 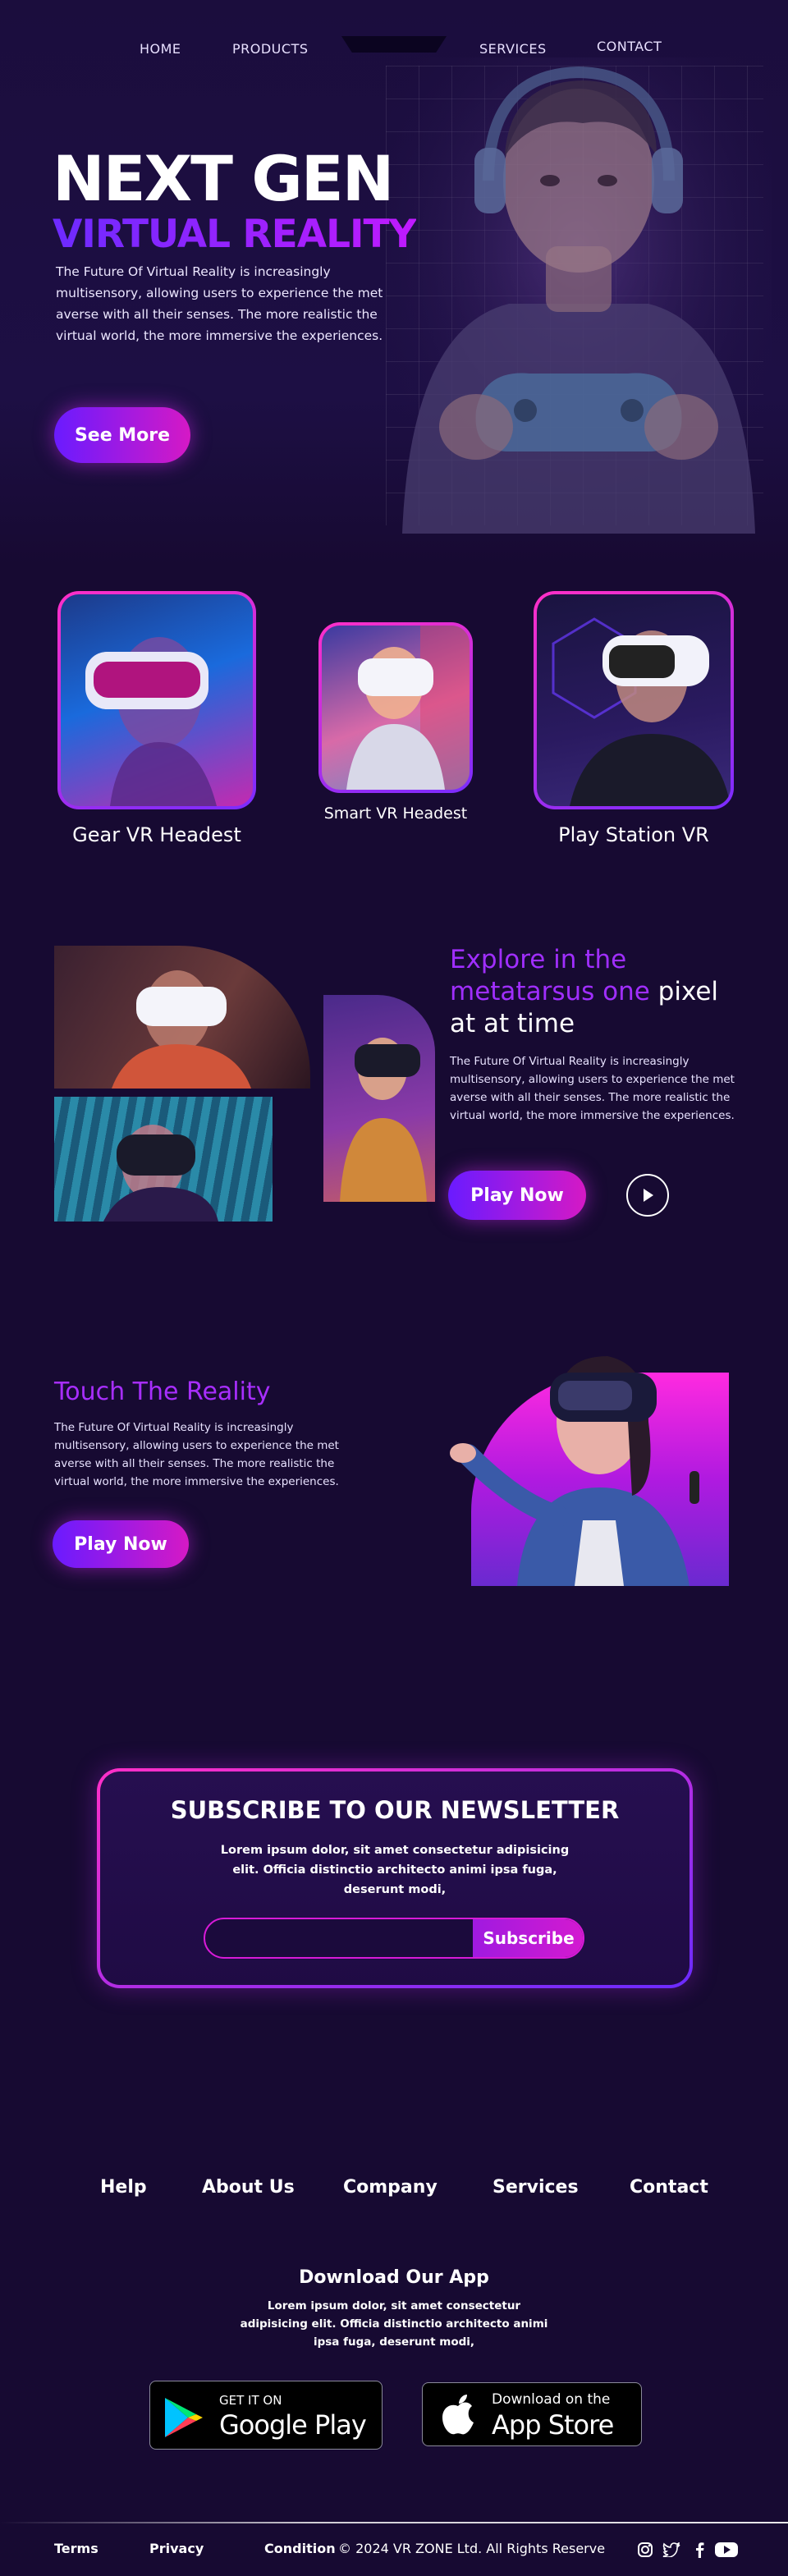 I want to click on nav-contact: CONTACT, so click(x=630, y=47).